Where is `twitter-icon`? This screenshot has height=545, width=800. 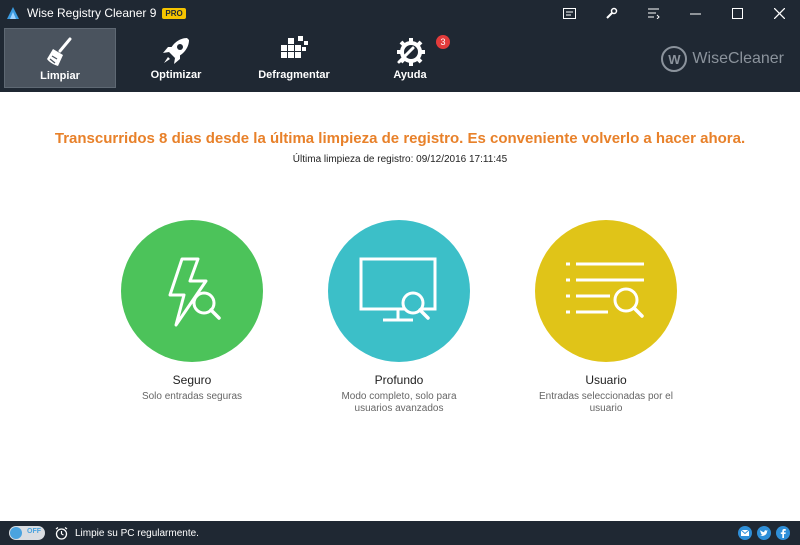
twitter-icon is located at coordinates (764, 533).